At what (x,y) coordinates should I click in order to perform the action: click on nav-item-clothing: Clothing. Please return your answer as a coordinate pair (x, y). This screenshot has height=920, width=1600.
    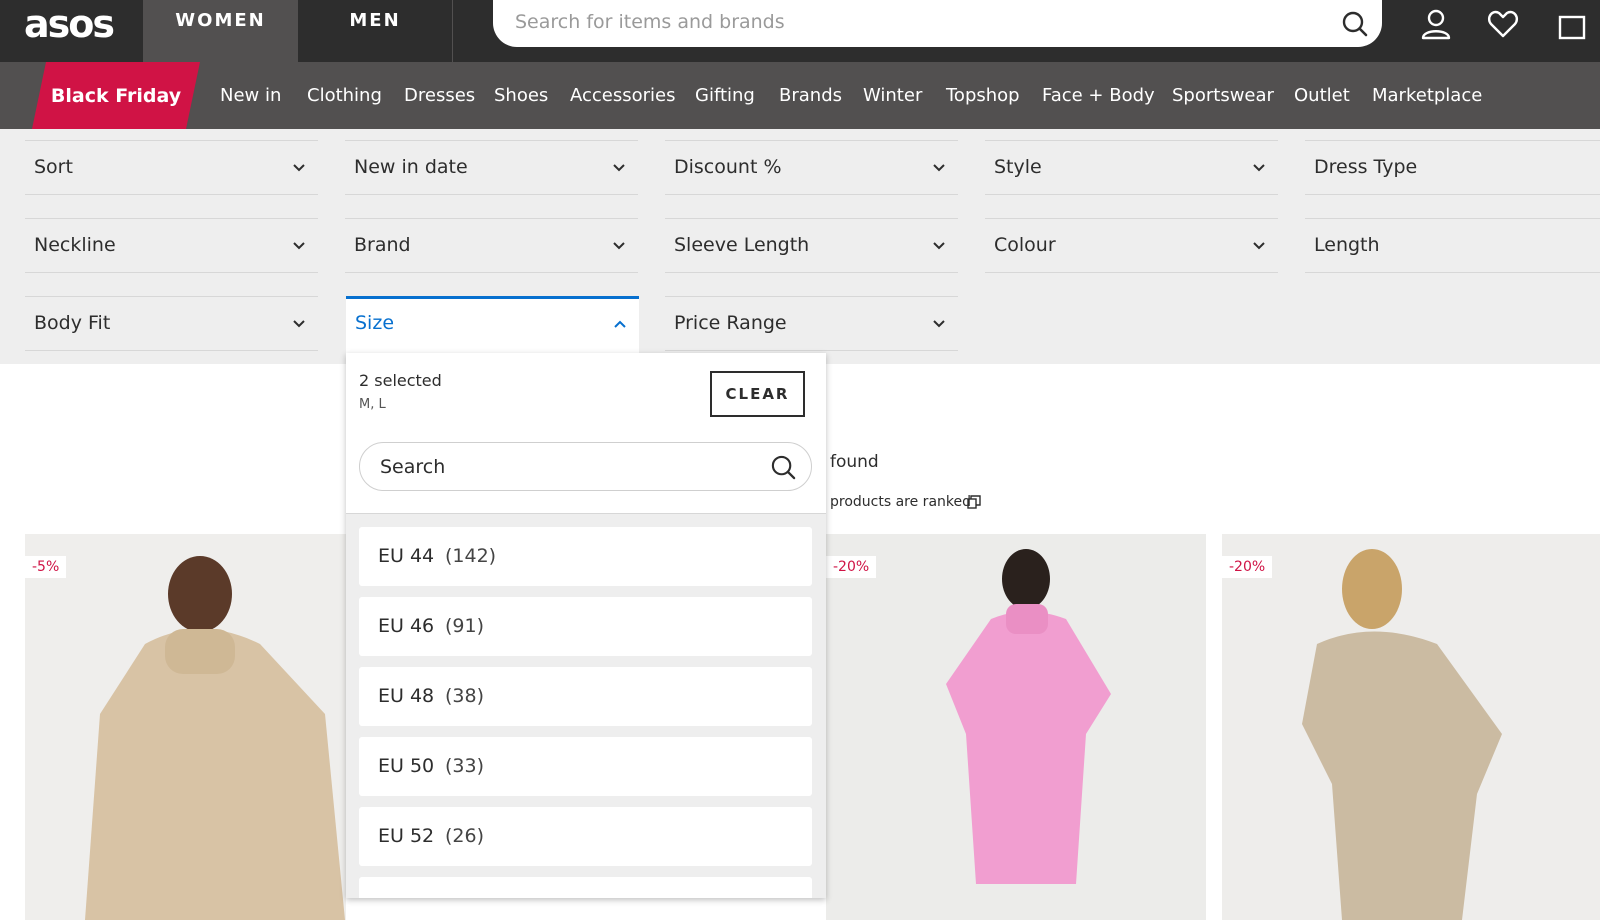
    Looking at the image, I should click on (344, 95).